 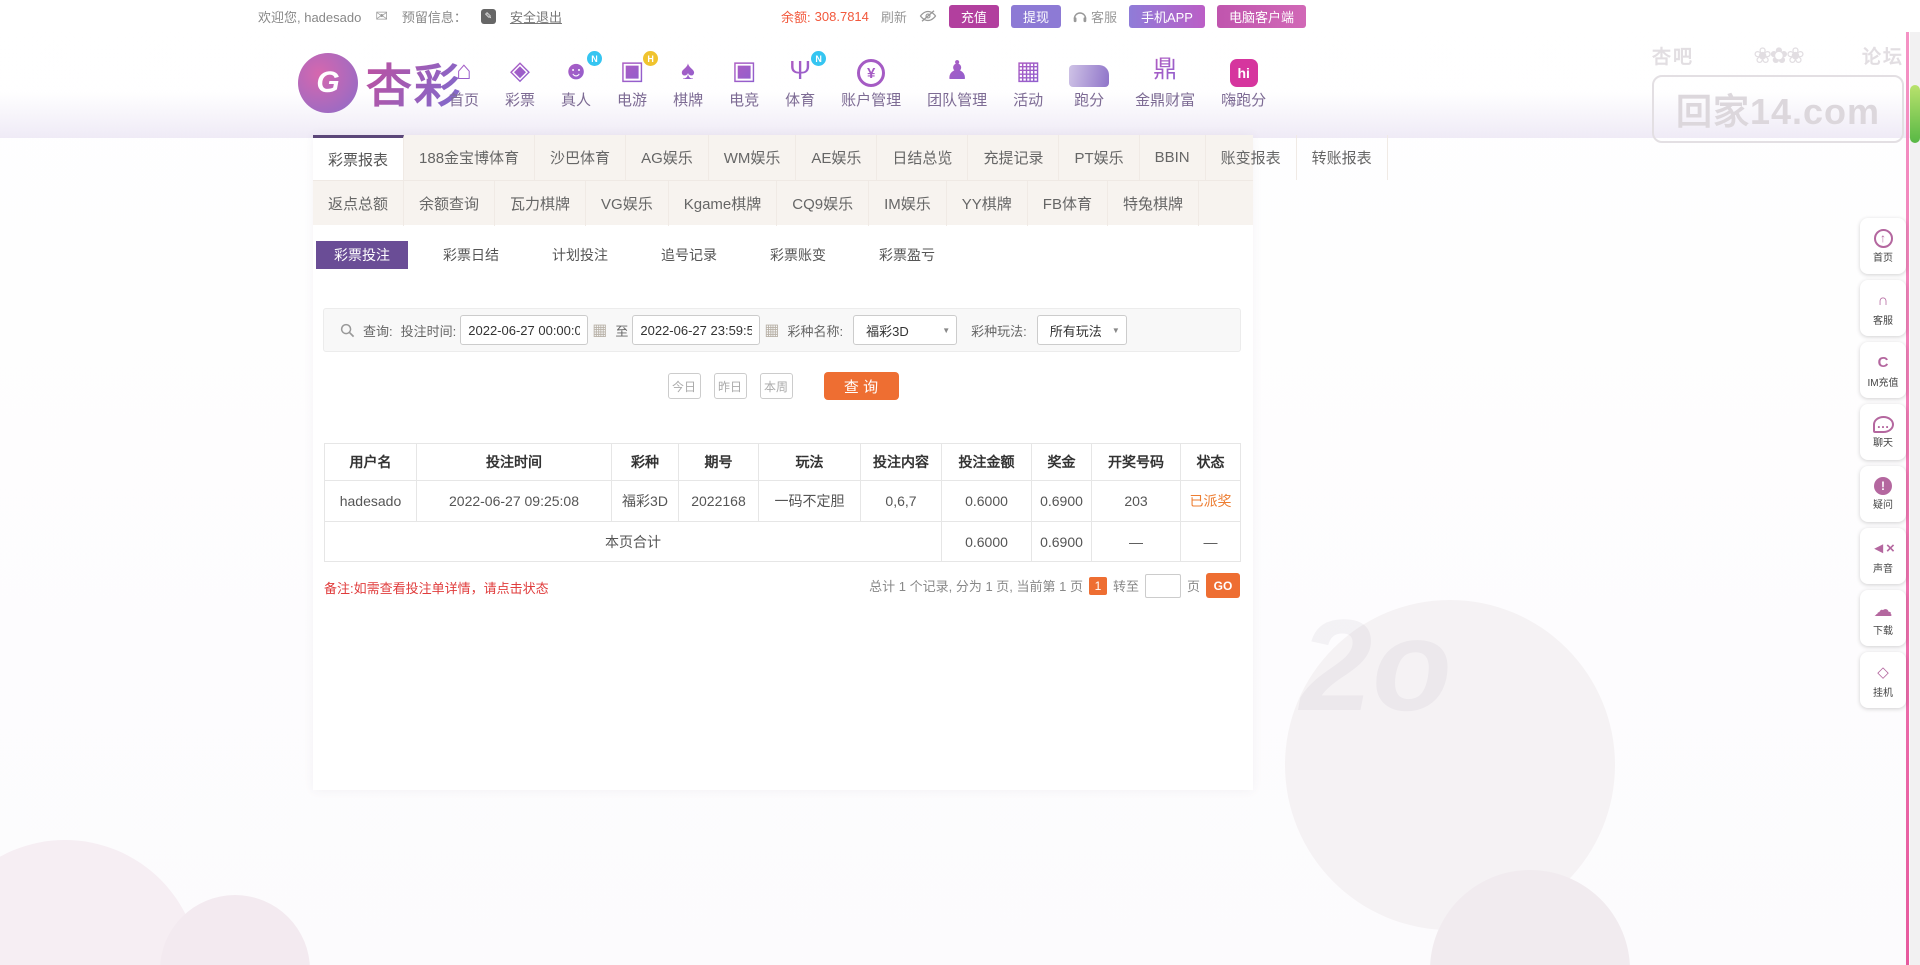 What do you see at coordinates (798, 255) in the screenshot?
I see `subtab-lottery-account: 彩票账变` at bounding box center [798, 255].